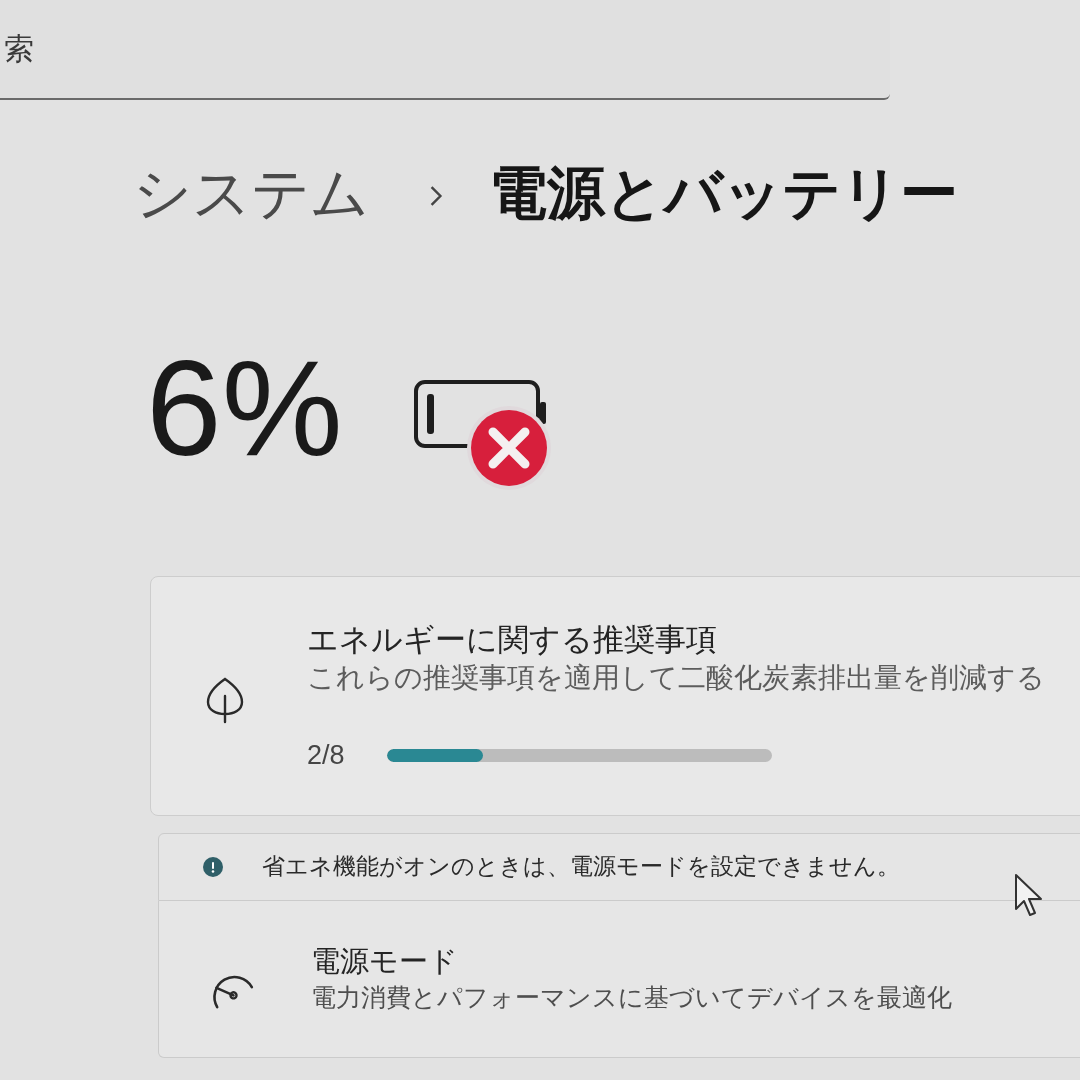 The width and height of the screenshot is (1080, 1080). Describe the element at coordinates (385, 961) in the screenshot. I see `setting-title: 電源モード` at that location.